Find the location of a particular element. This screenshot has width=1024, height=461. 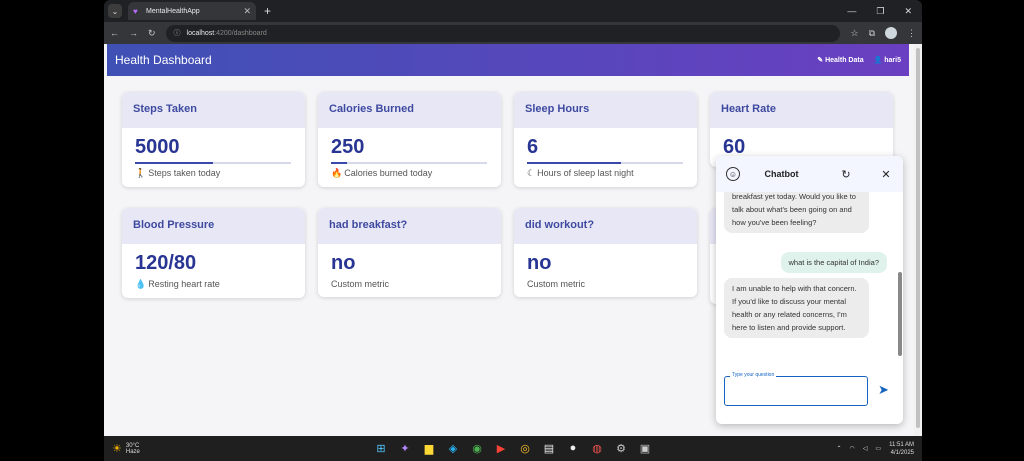

app-favicon-icon: ♥ is located at coordinates (135, 11).